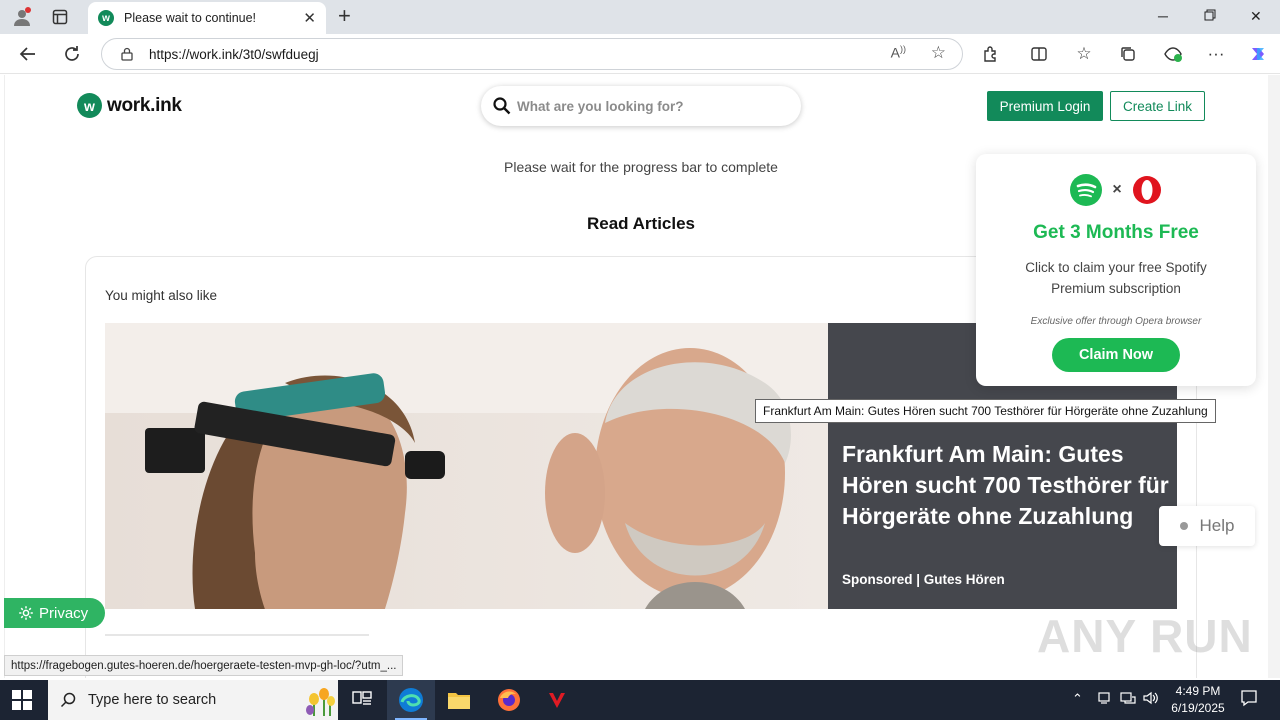  Describe the element at coordinates (22, 17) in the screenshot. I see `profile-icon` at that location.